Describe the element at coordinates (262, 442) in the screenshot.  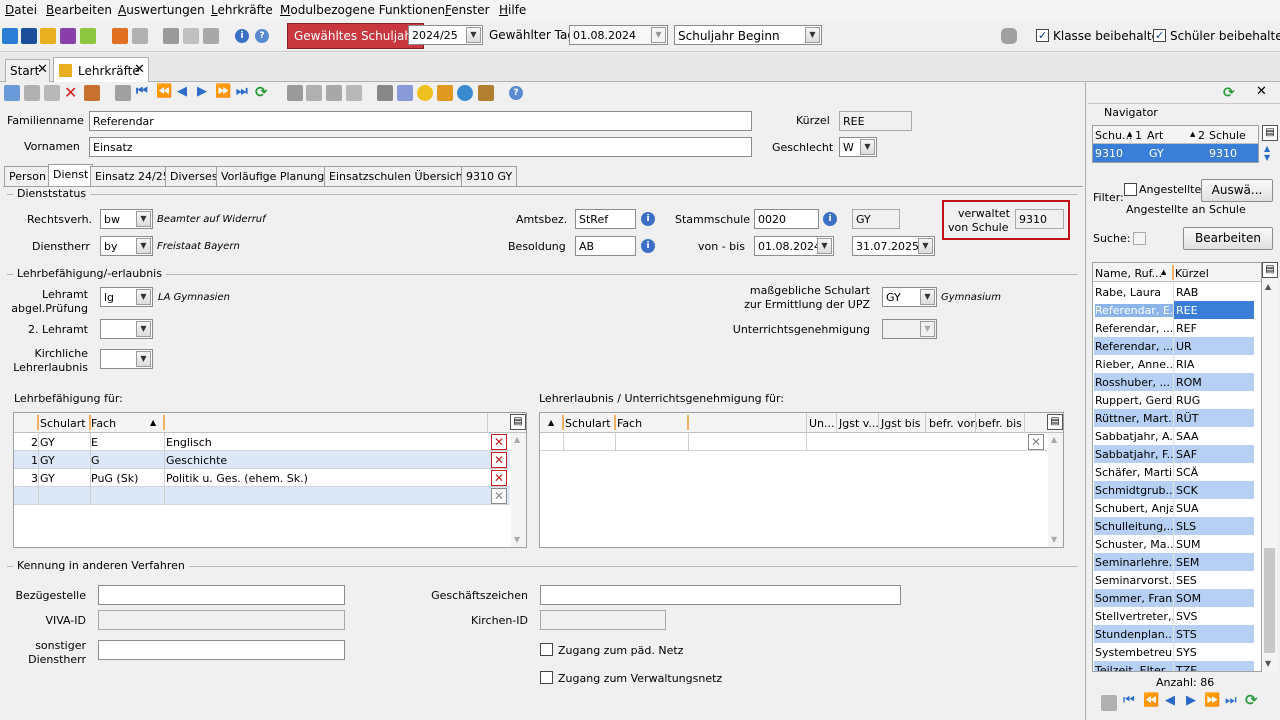
I see `table-row: 2 GY E Englisch ✕` at that location.